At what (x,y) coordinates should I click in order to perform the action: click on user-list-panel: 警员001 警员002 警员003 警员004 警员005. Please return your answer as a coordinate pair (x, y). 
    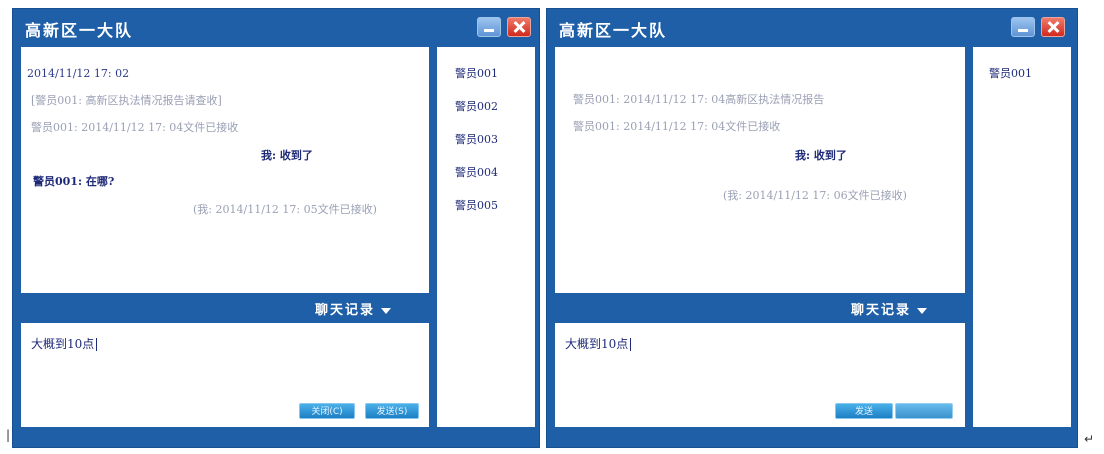
    Looking at the image, I should click on (486, 237).